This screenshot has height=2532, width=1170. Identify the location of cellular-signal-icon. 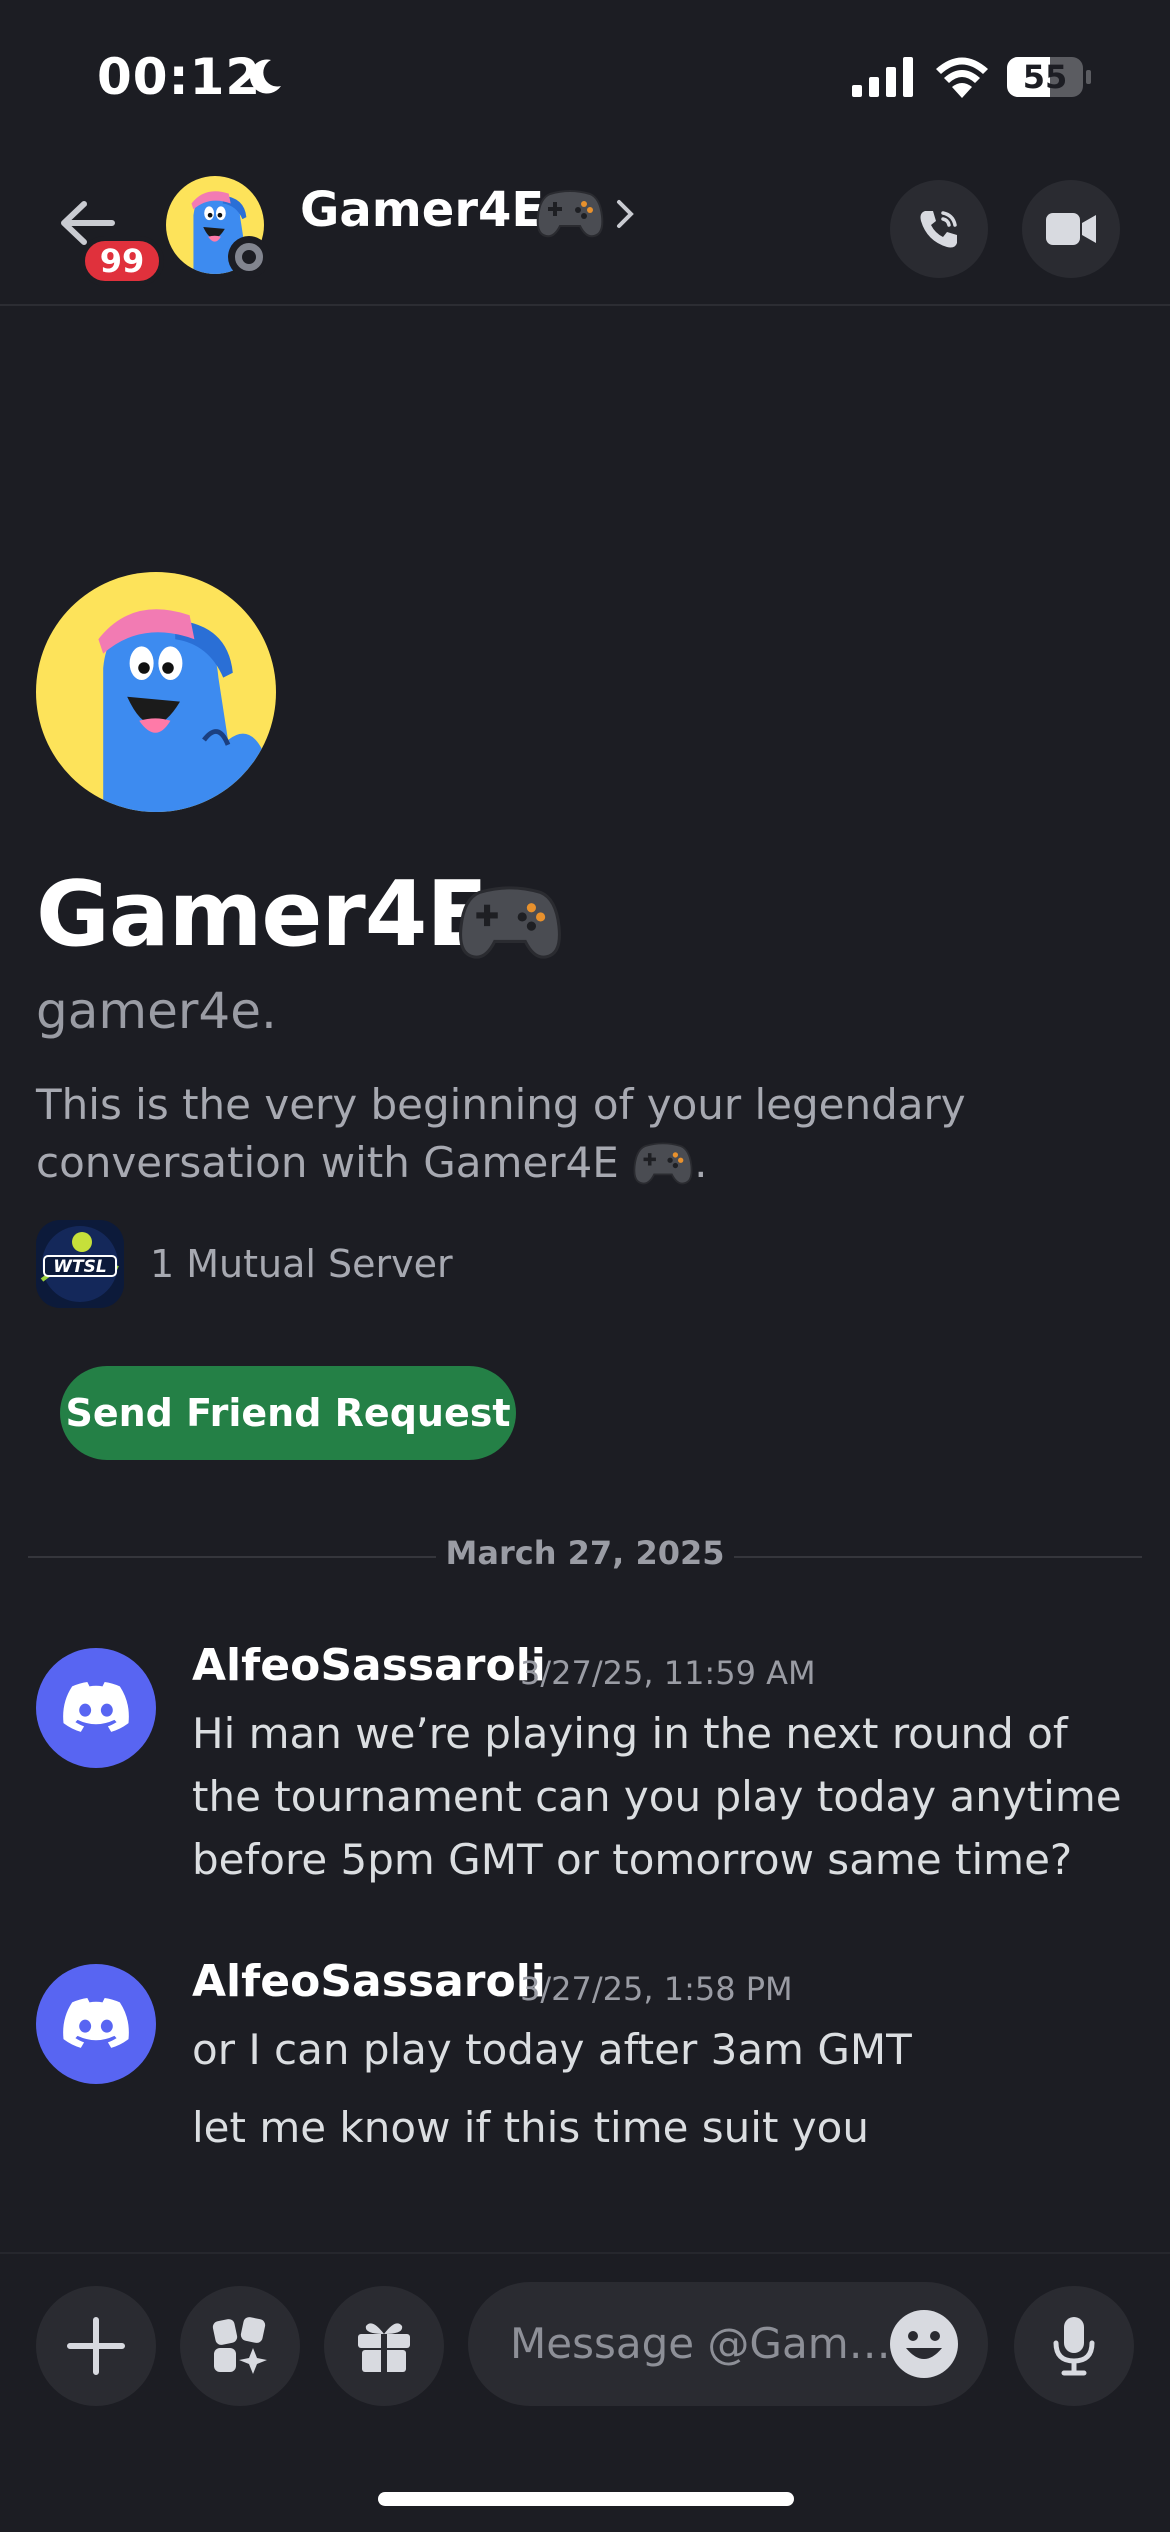
(882, 77).